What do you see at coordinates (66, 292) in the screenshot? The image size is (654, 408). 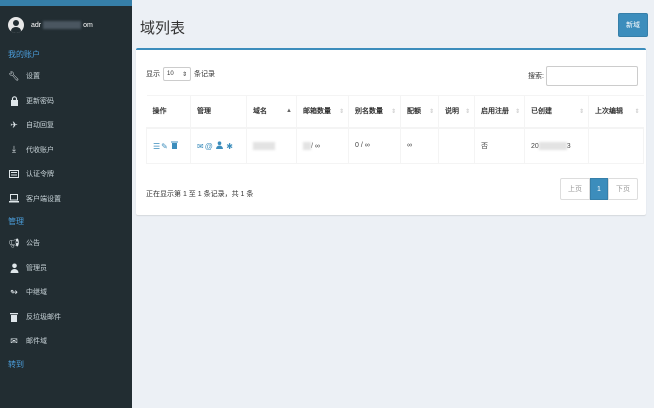 I see `sidebar-item-relay-domains: ↬ 中继域` at bounding box center [66, 292].